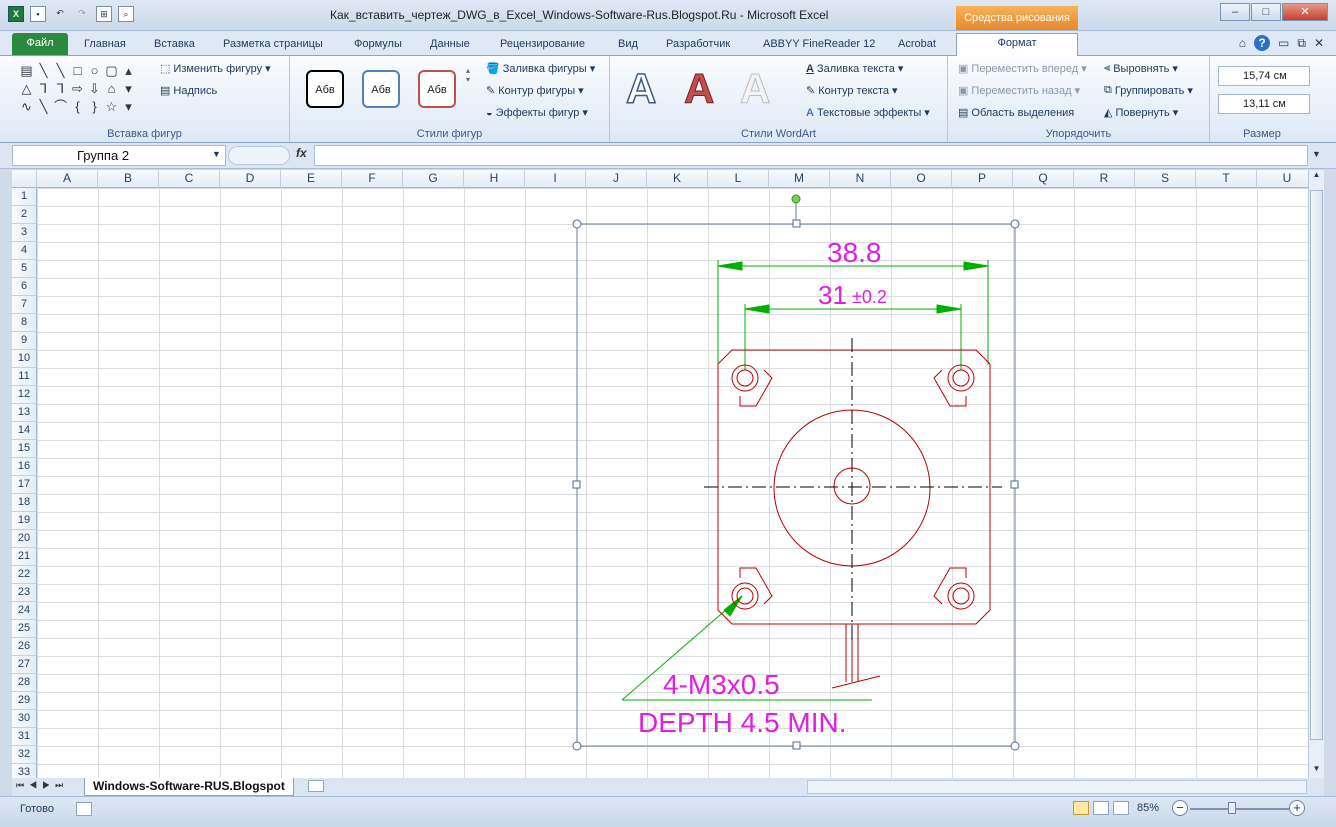 This screenshot has width=1336, height=827. I want to click on mount-hole-br, so click(954, 588).